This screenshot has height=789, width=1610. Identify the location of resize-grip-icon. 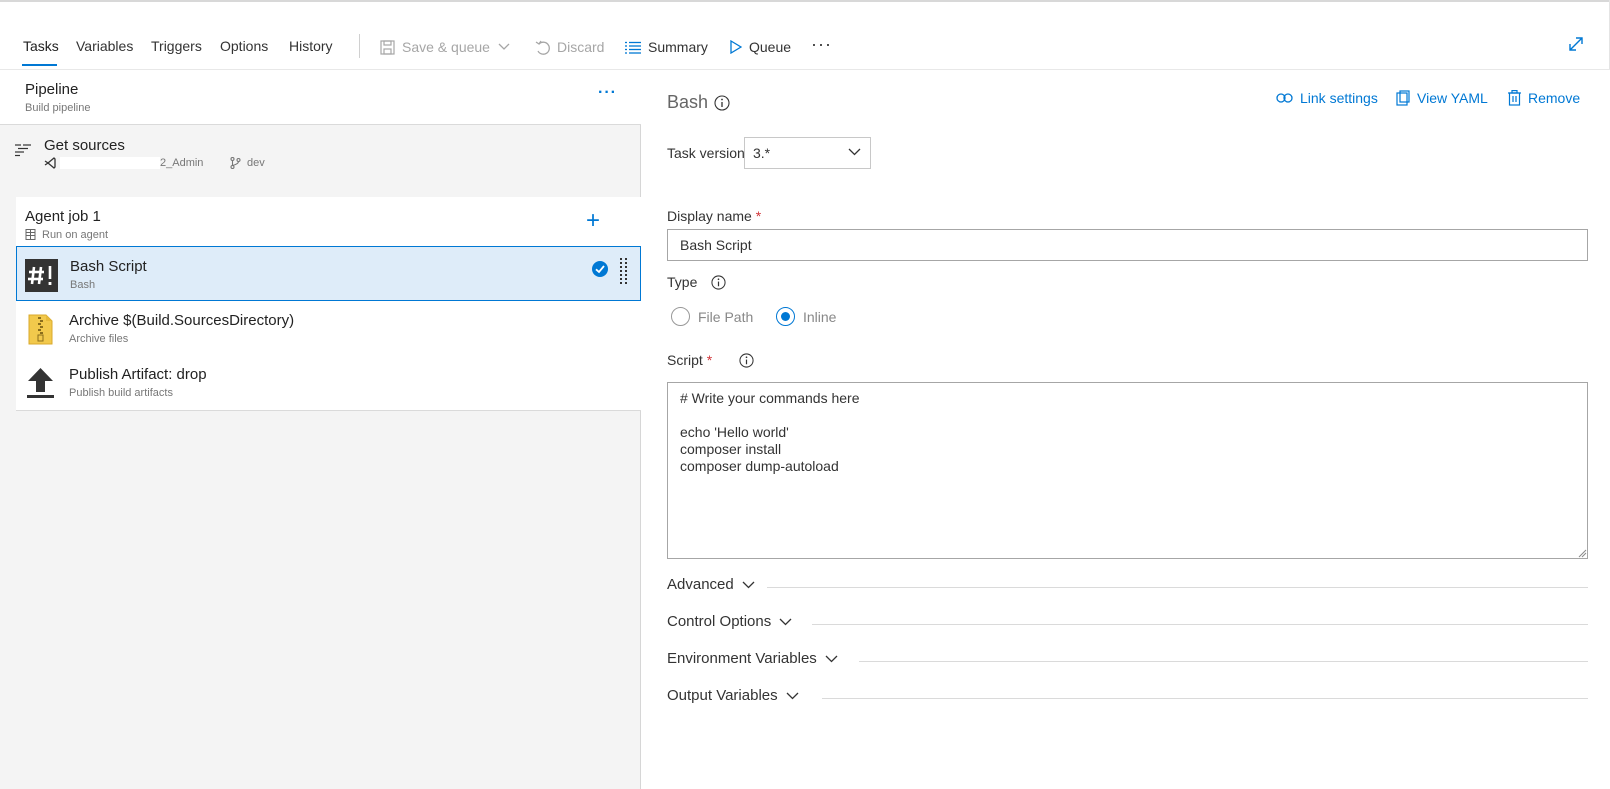
(1582, 553).